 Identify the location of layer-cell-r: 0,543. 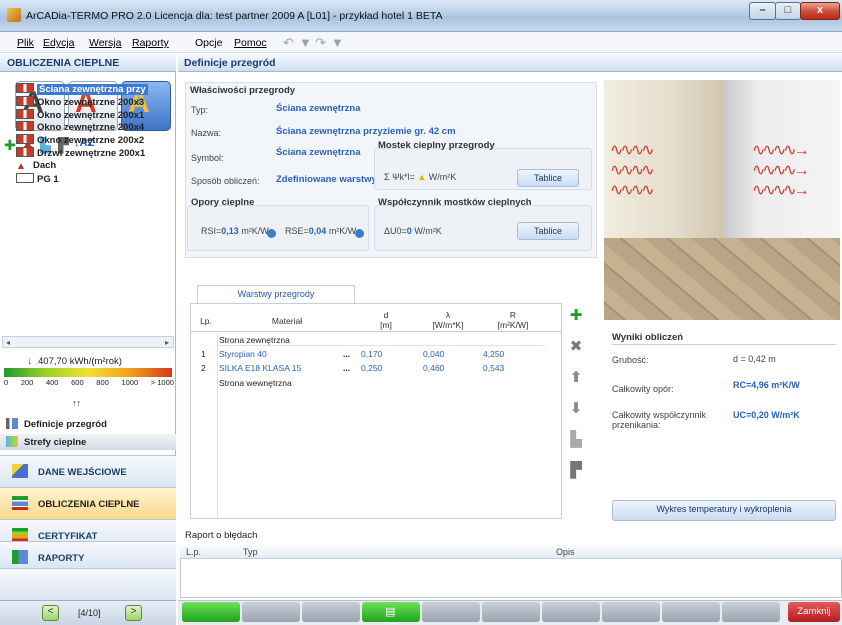
(493, 368).